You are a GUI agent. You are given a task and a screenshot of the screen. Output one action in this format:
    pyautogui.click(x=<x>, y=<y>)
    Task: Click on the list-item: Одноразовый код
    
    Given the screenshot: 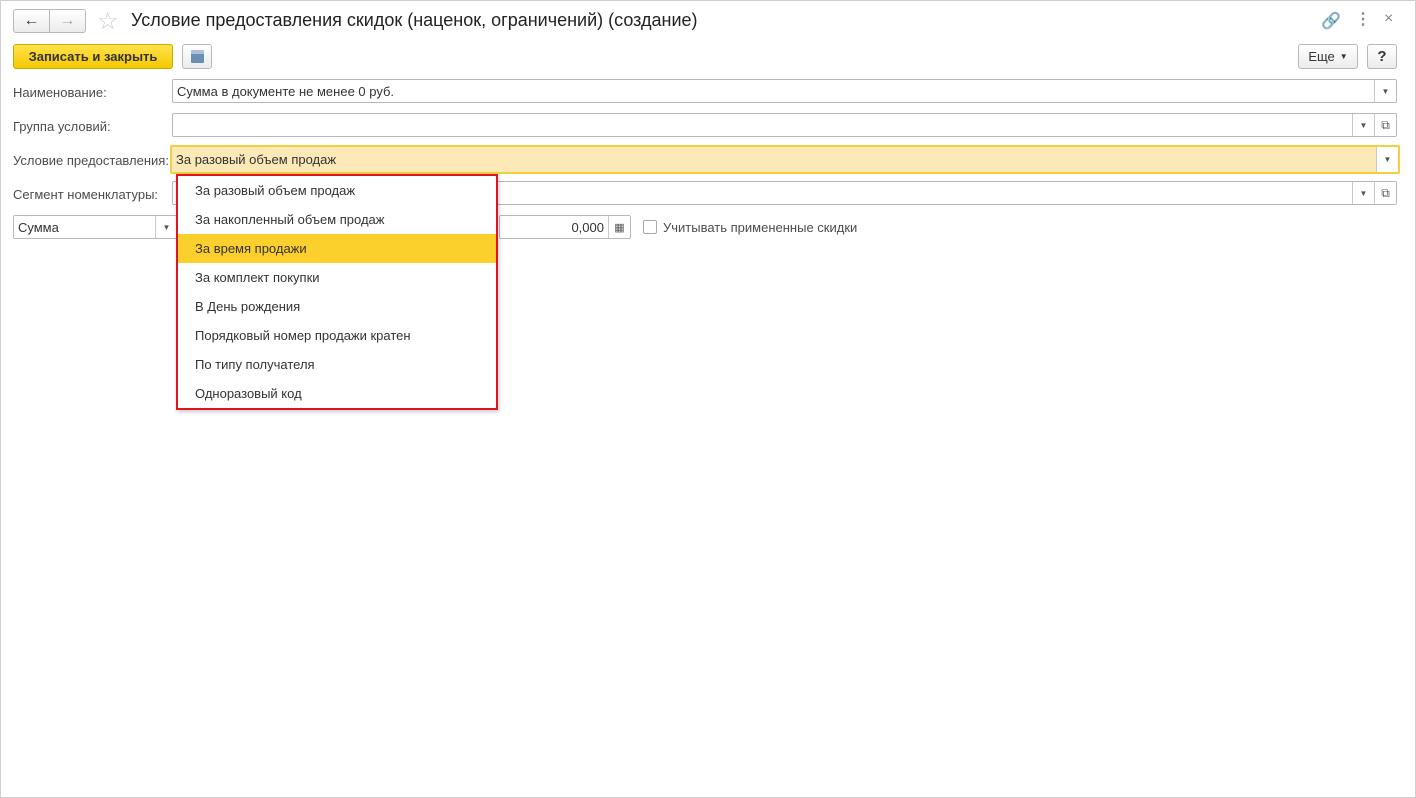 What is the action you would take?
    pyautogui.click(x=337, y=393)
    